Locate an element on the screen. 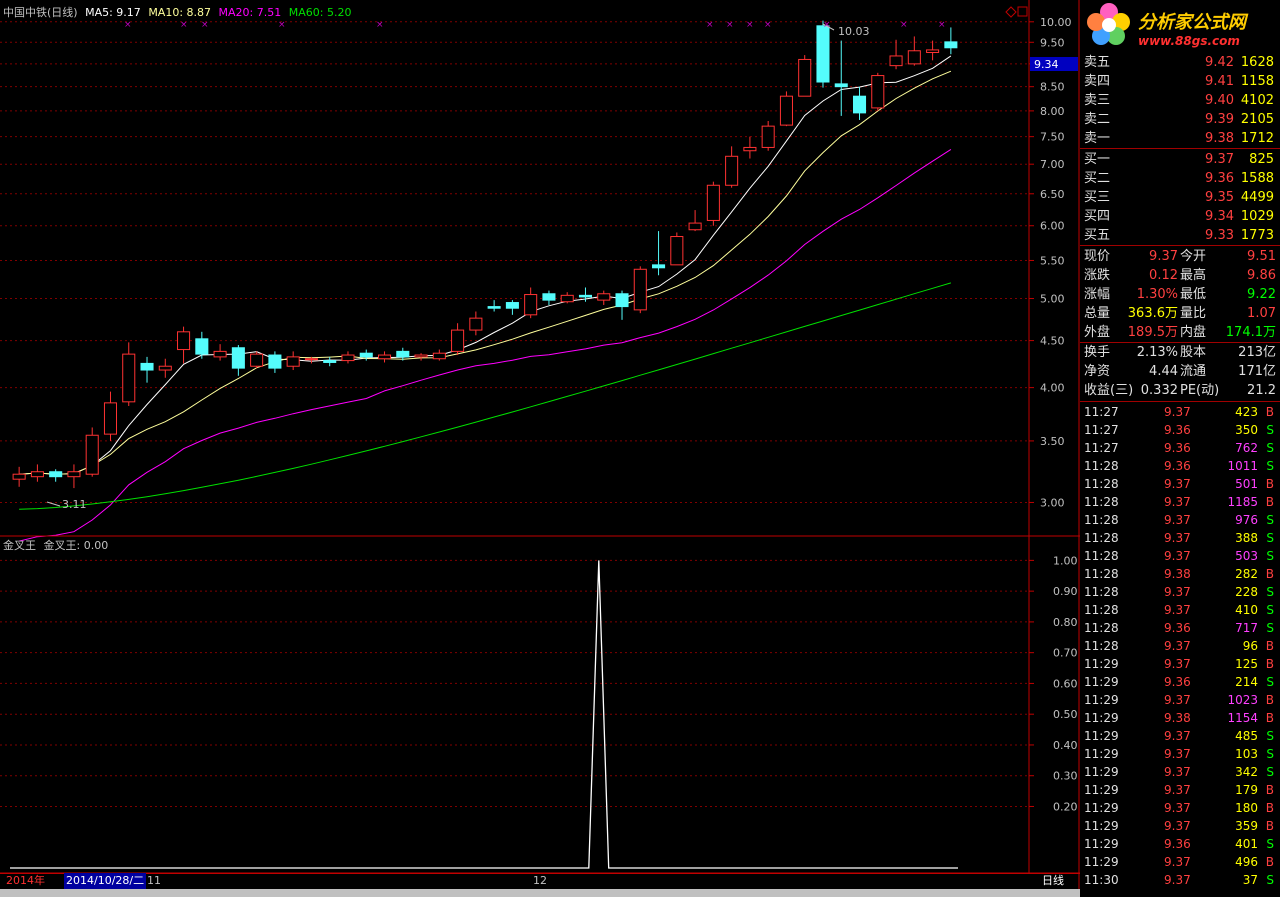  order-volume: 2105 is located at coordinates (1257, 119).